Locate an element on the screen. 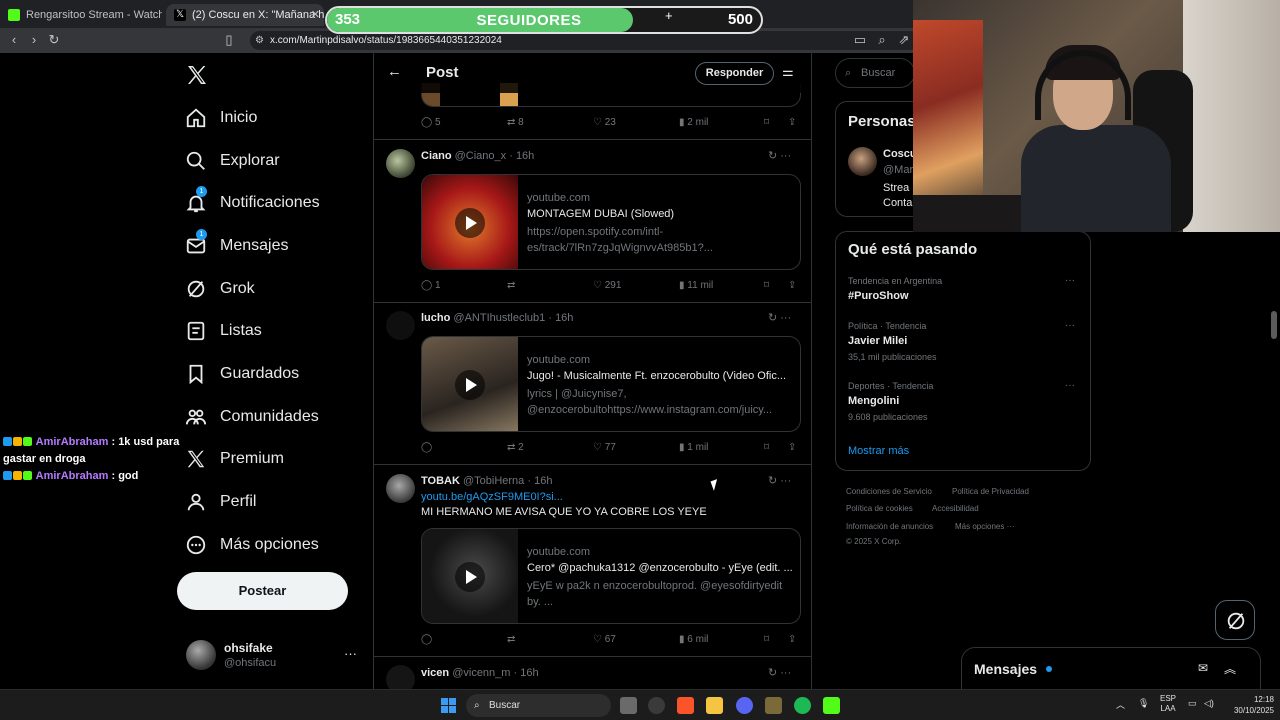 The height and width of the screenshot is (720, 1280). messages-drawer: Mensajes ✉ ︽ is located at coordinates (1111, 668).